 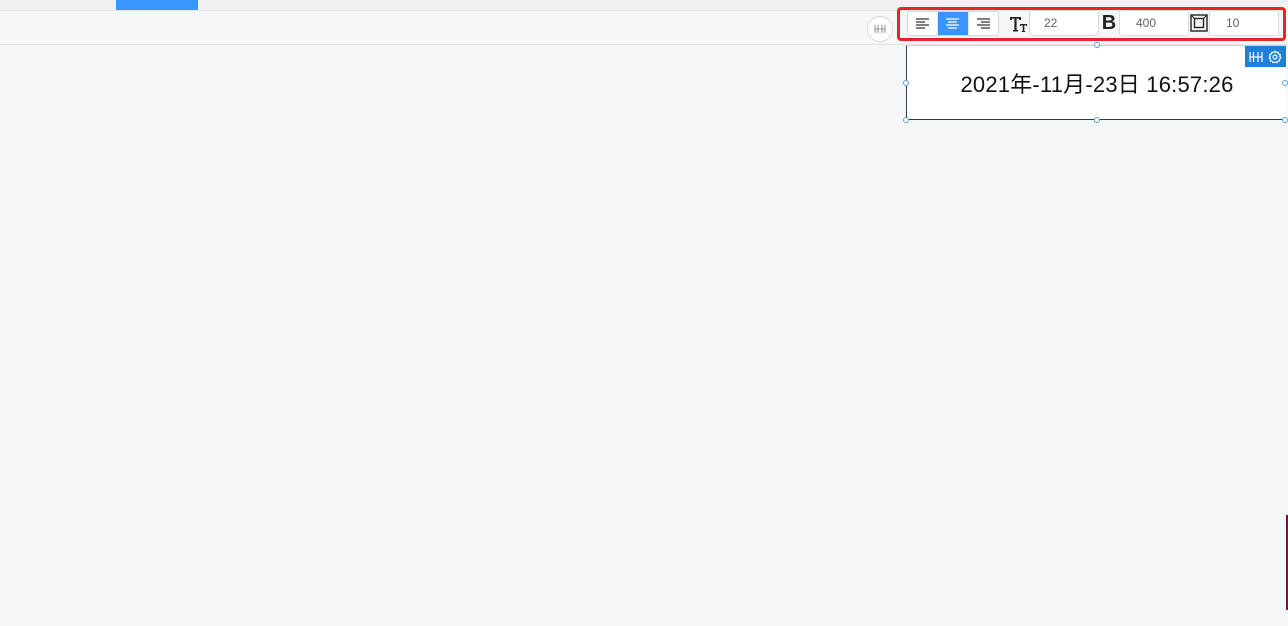 I want to click on resize-handle-bottom-left, so click(x=906, y=120).